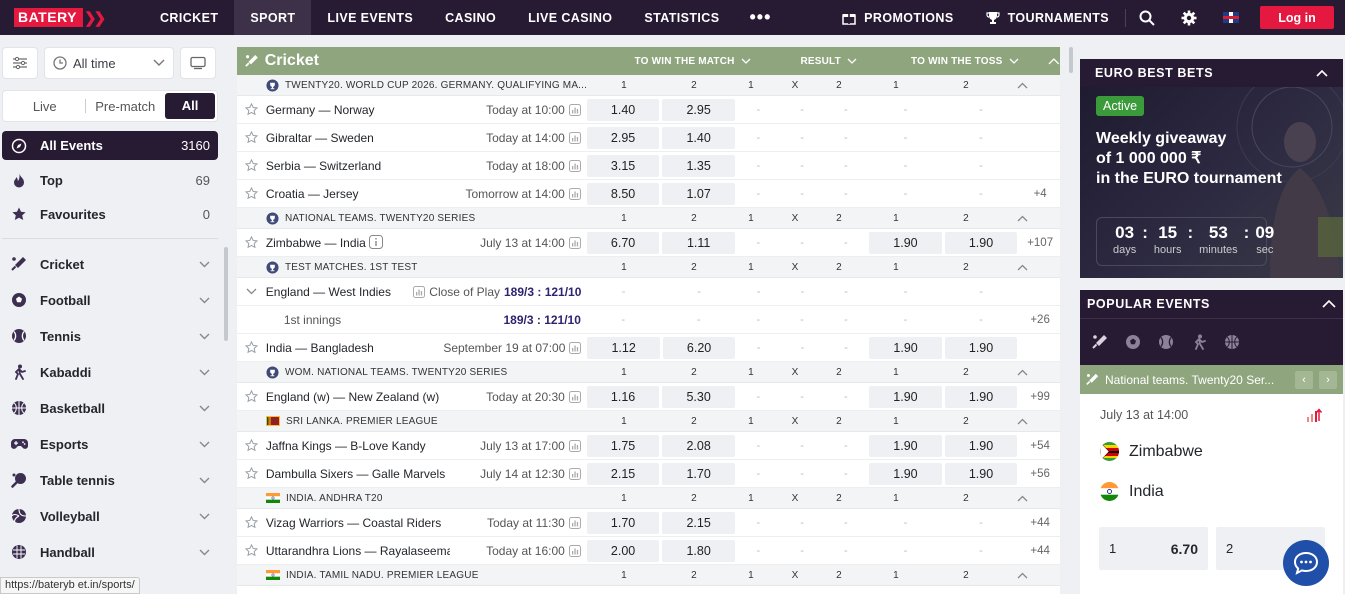 This screenshot has width=1345, height=594. Describe the element at coordinates (623, 550) in the screenshot. I see `odd-button: 2.00` at that location.